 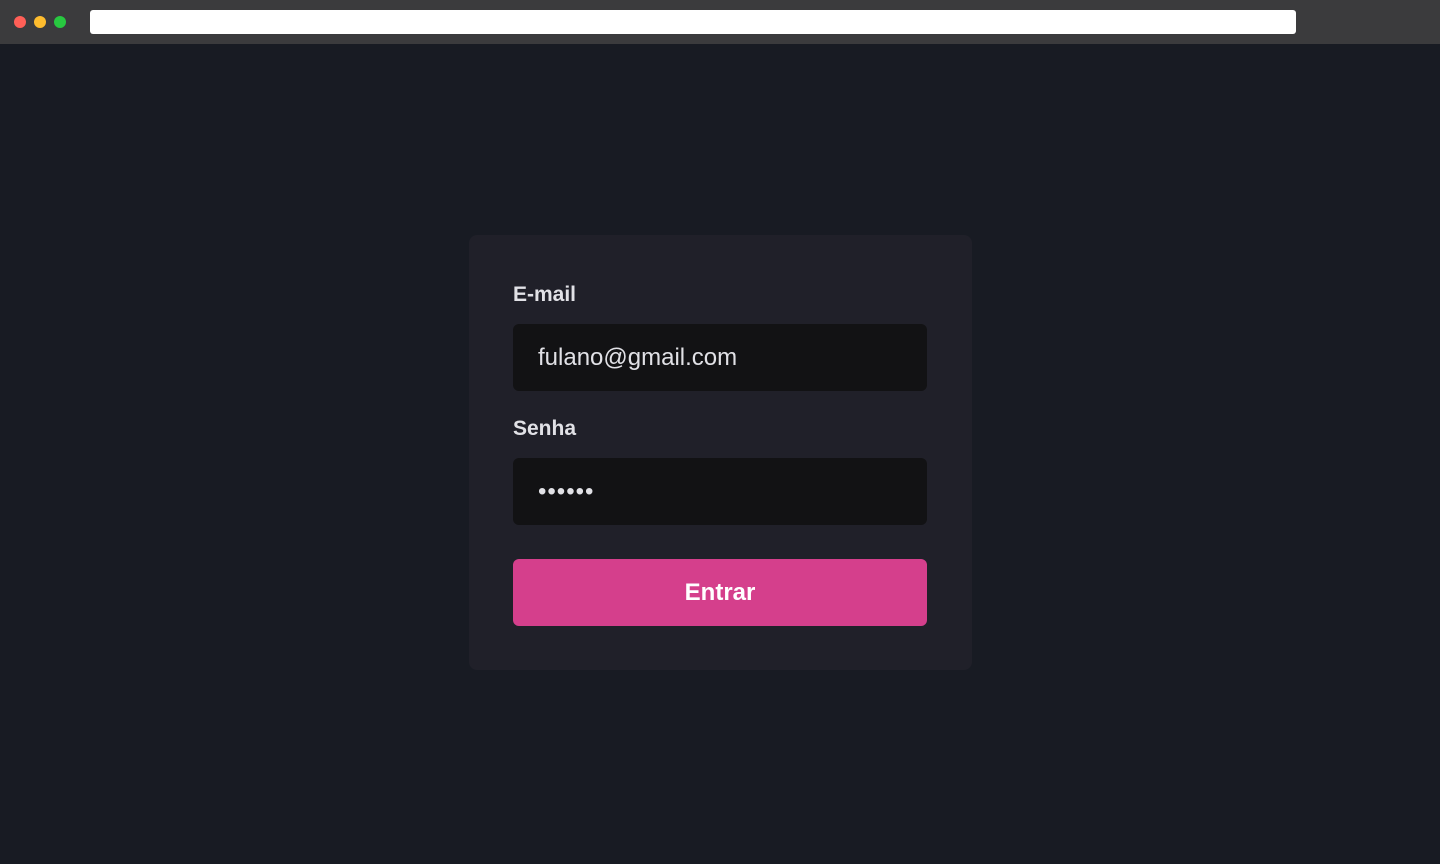 What do you see at coordinates (60, 22) in the screenshot?
I see `maximize-window-icon` at bounding box center [60, 22].